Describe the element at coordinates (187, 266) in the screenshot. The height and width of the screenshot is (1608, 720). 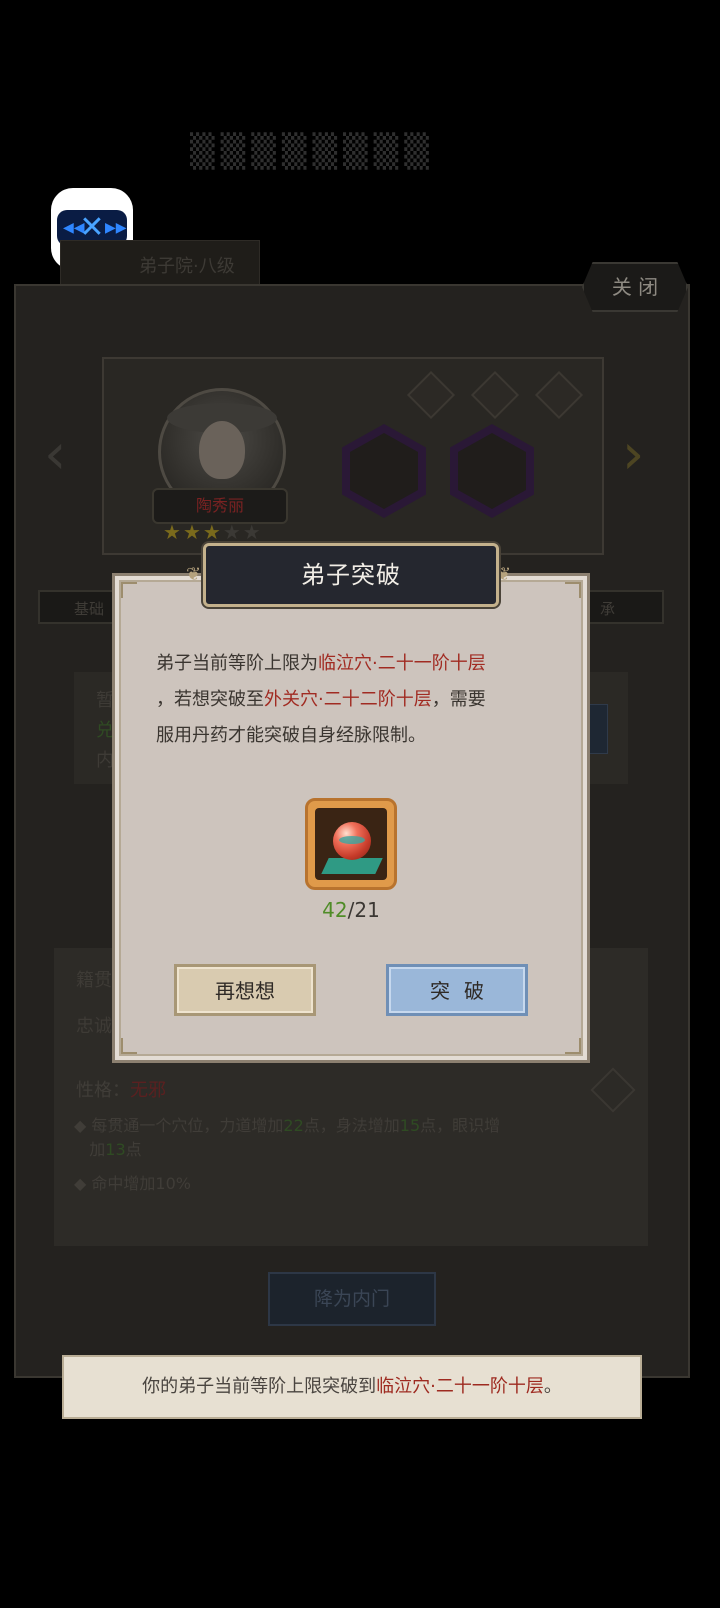
I see `tab-disciple-hall-label: 弟子院·八级` at that location.